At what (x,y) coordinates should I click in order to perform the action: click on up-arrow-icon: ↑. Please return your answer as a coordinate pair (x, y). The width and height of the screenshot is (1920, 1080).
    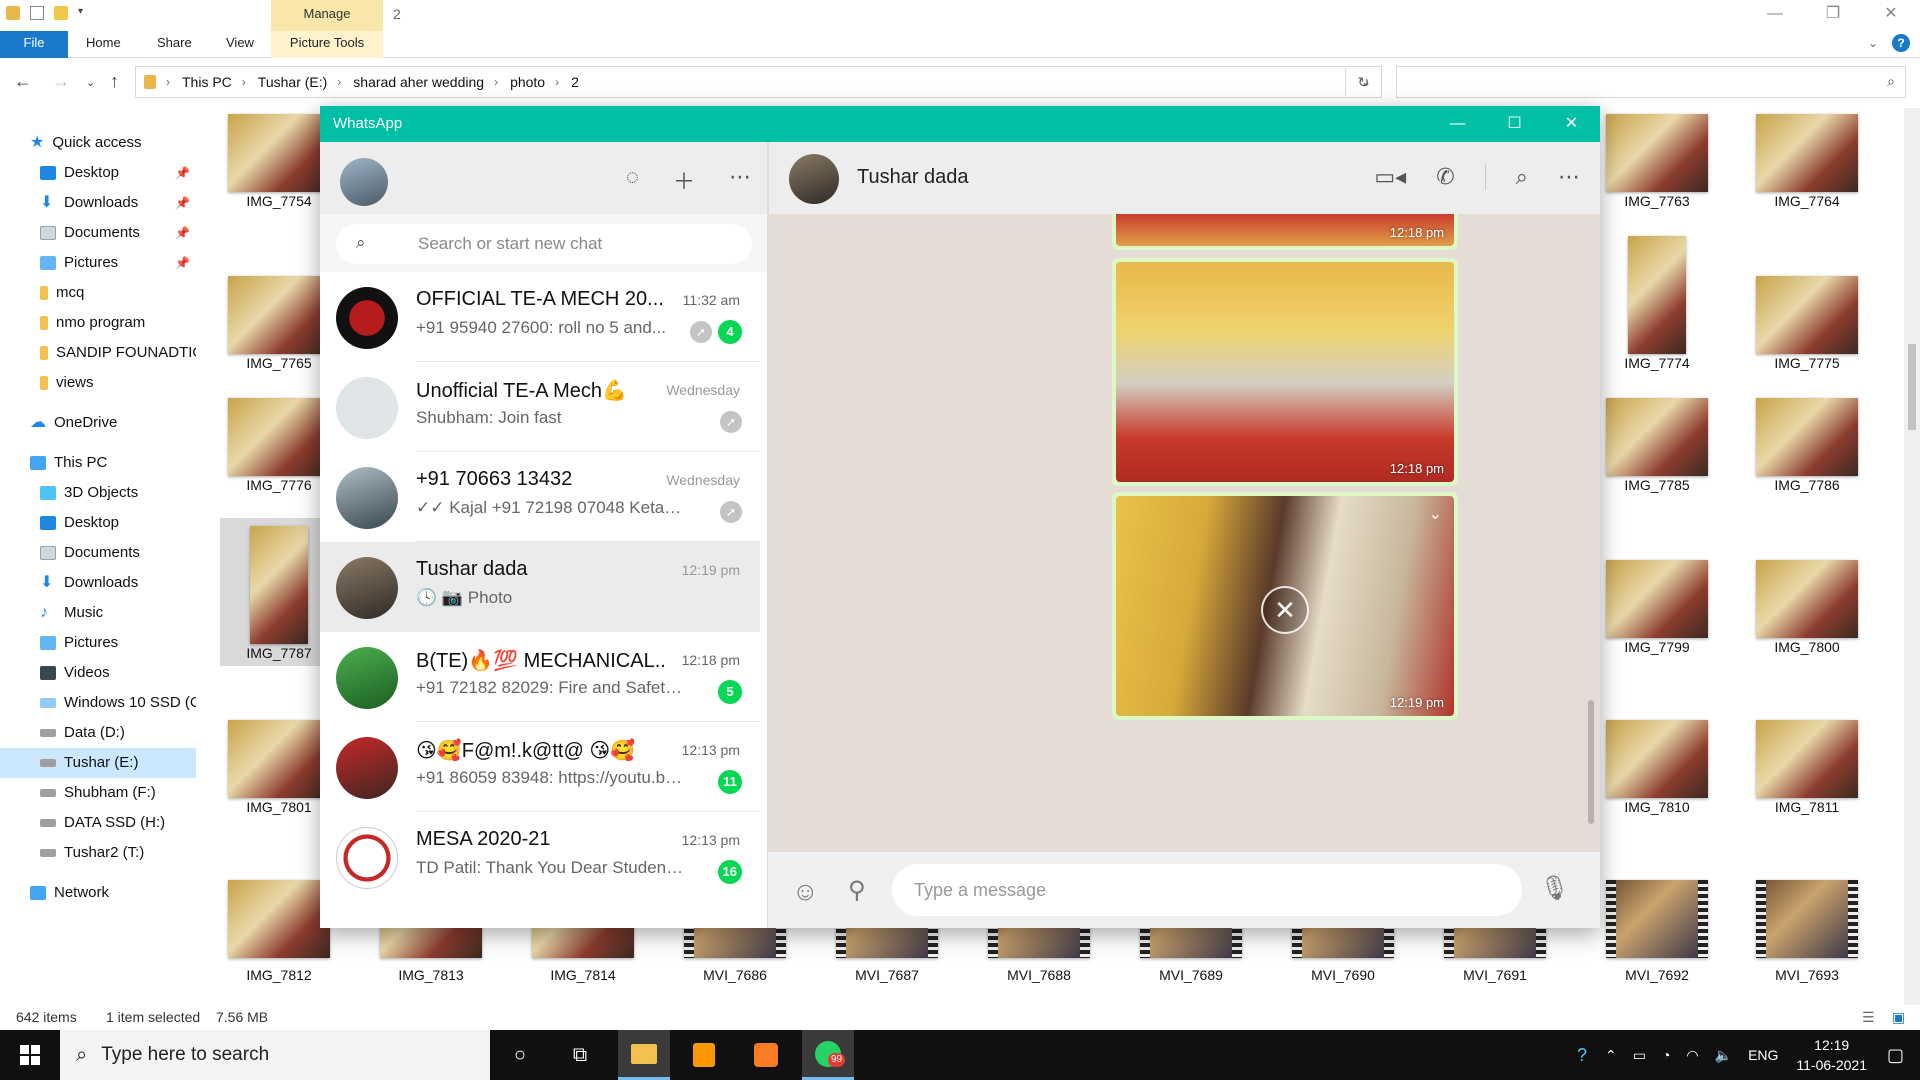
    Looking at the image, I should click on (114, 81).